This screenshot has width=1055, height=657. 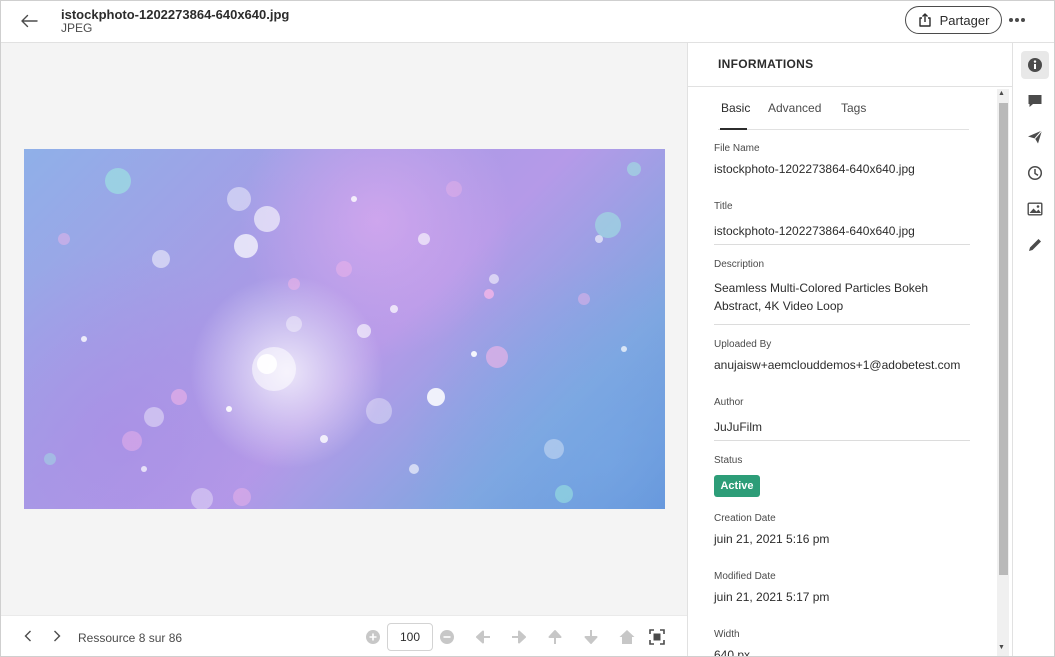 What do you see at coordinates (924, 20) in the screenshot?
I see `share-icon` at bounding box center [924, 20].